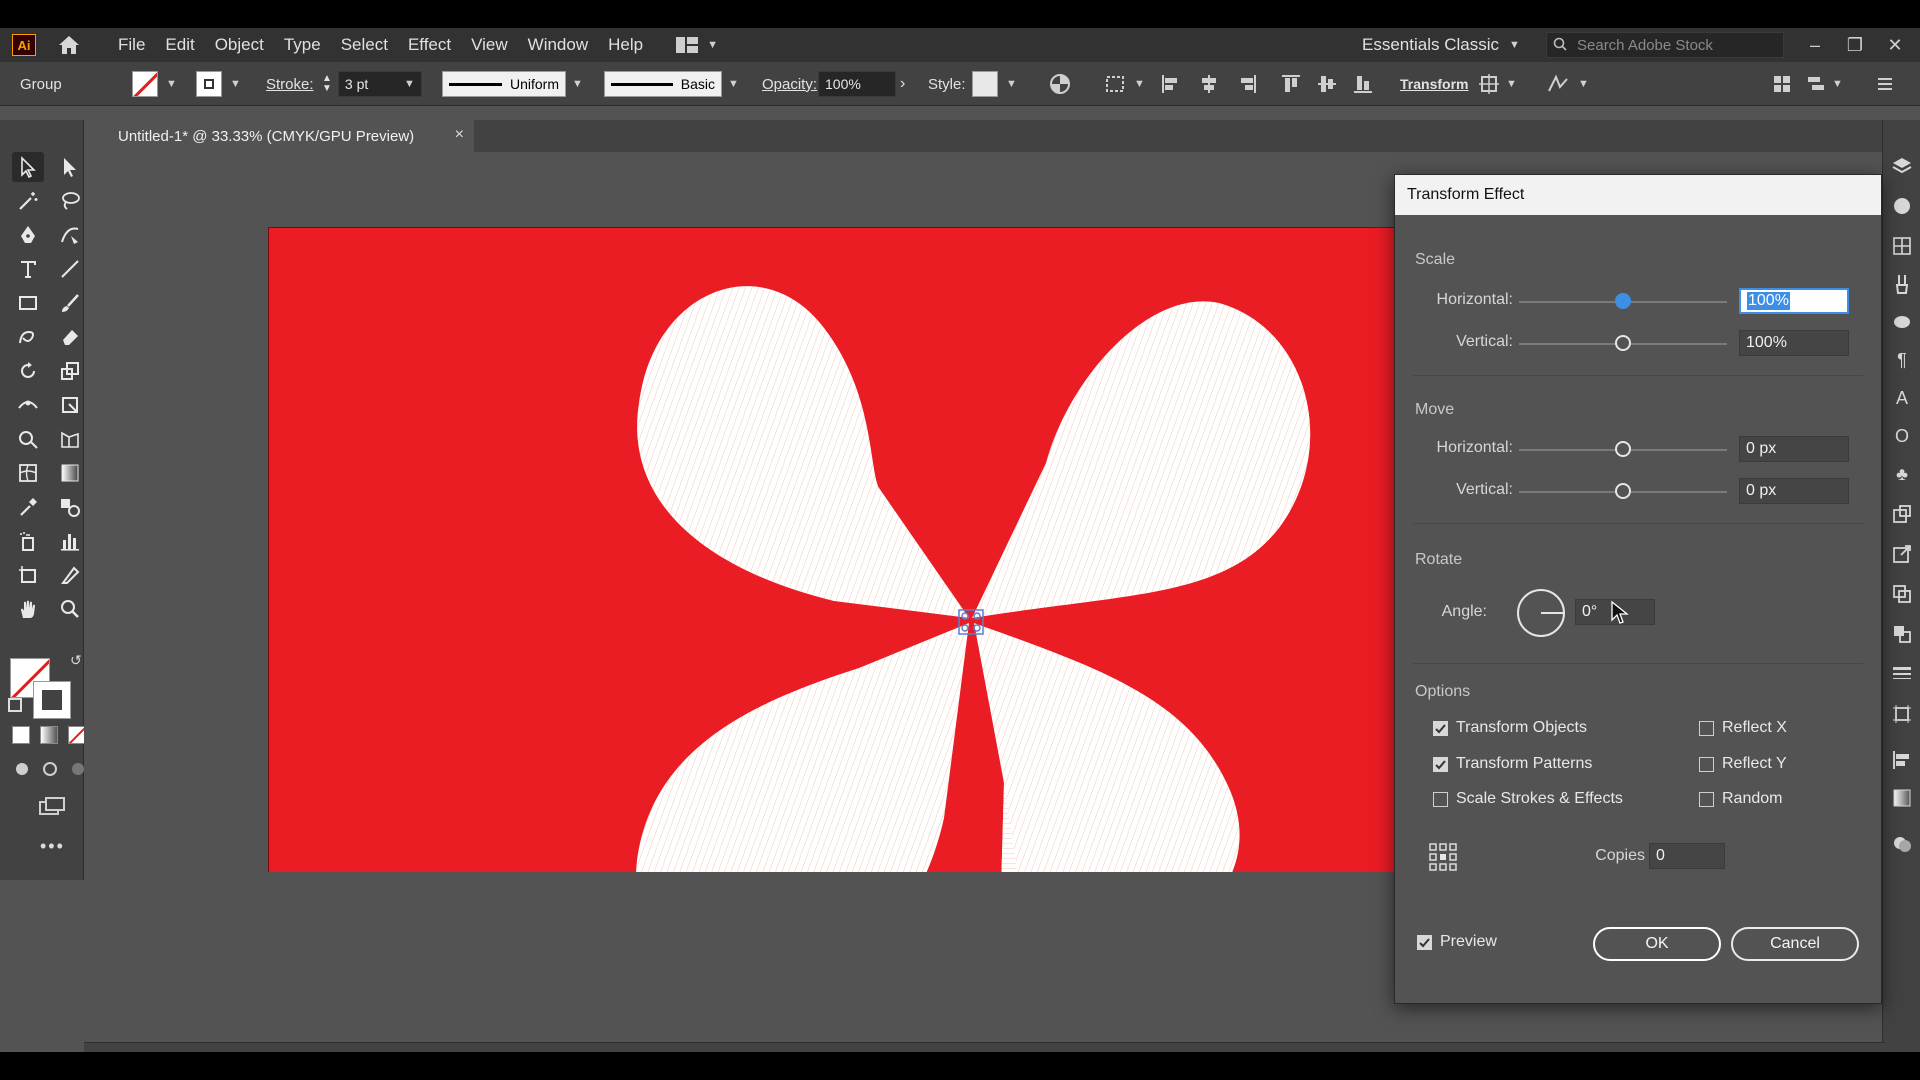  I want to click on align-bottom-icon, so click(1363, 84).